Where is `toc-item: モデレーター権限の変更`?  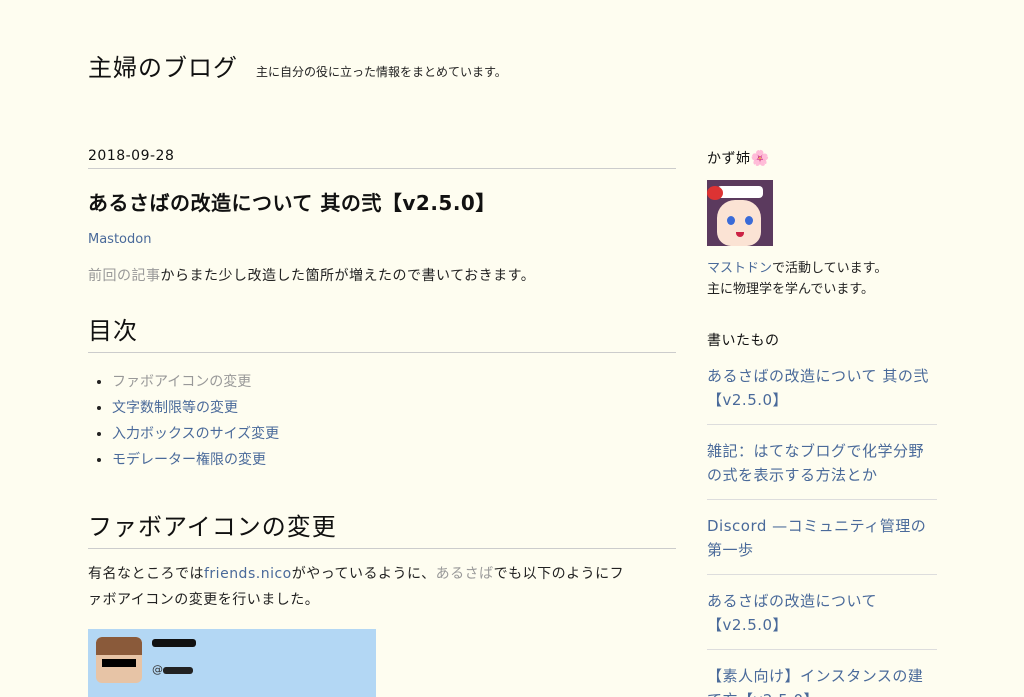 toc-item: モデレーター権限の変更 is located at coordinates (394, 460).